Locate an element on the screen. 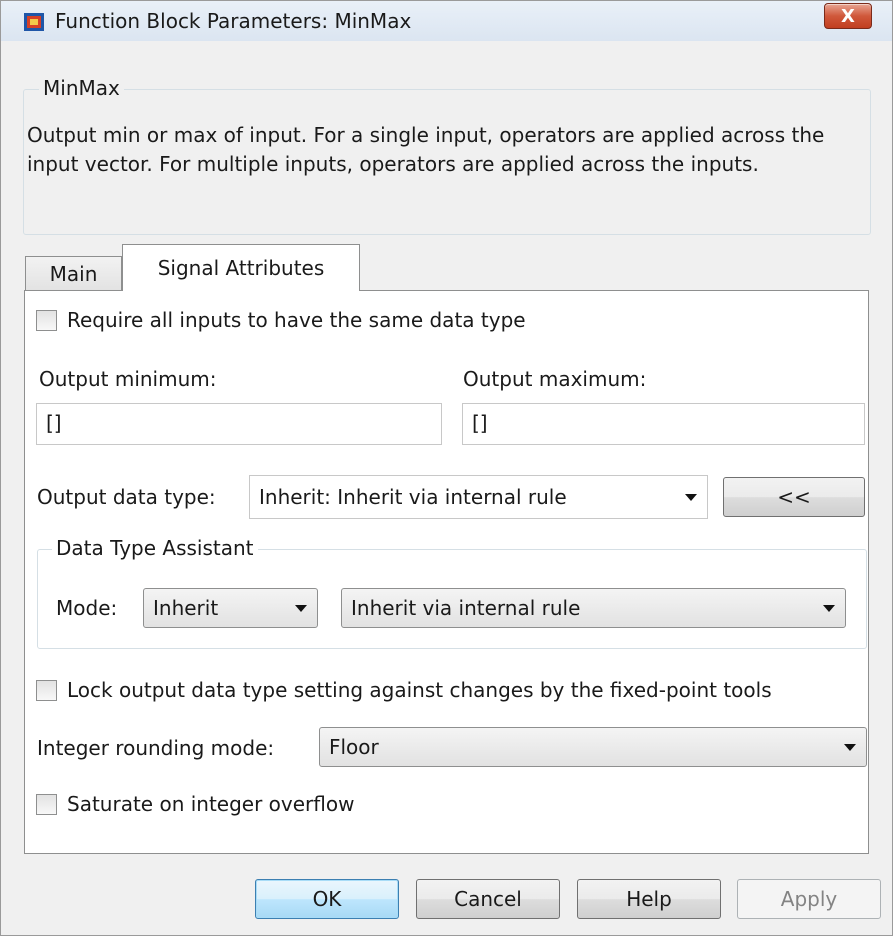 The height and width of the screenshot is (936, 893). tab-main: Main is located at coordinates (73, 273).